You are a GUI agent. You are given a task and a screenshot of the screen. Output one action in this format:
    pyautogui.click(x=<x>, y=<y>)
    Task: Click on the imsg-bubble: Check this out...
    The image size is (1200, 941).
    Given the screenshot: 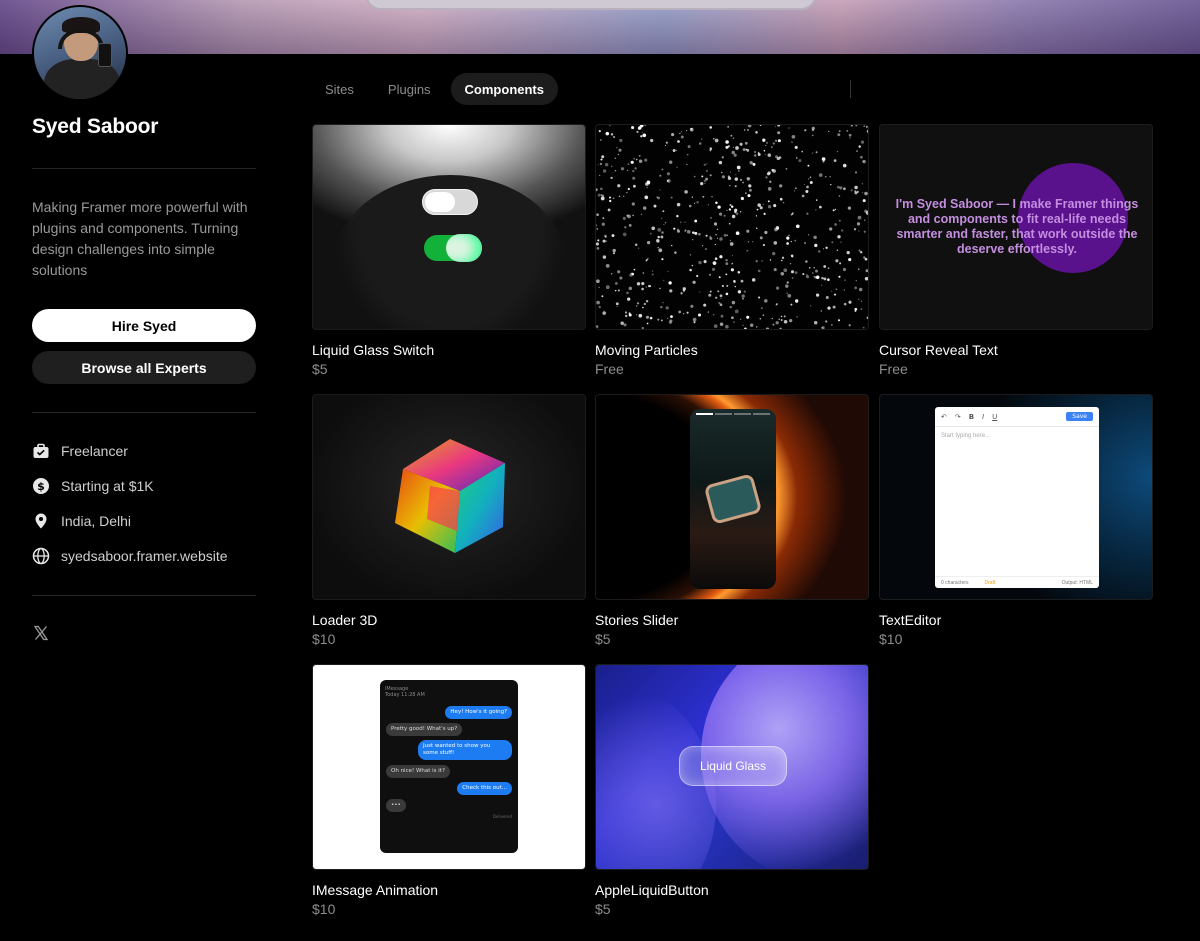 What is the action you would take?
    pyautogui.click(x=484, y=788)
    